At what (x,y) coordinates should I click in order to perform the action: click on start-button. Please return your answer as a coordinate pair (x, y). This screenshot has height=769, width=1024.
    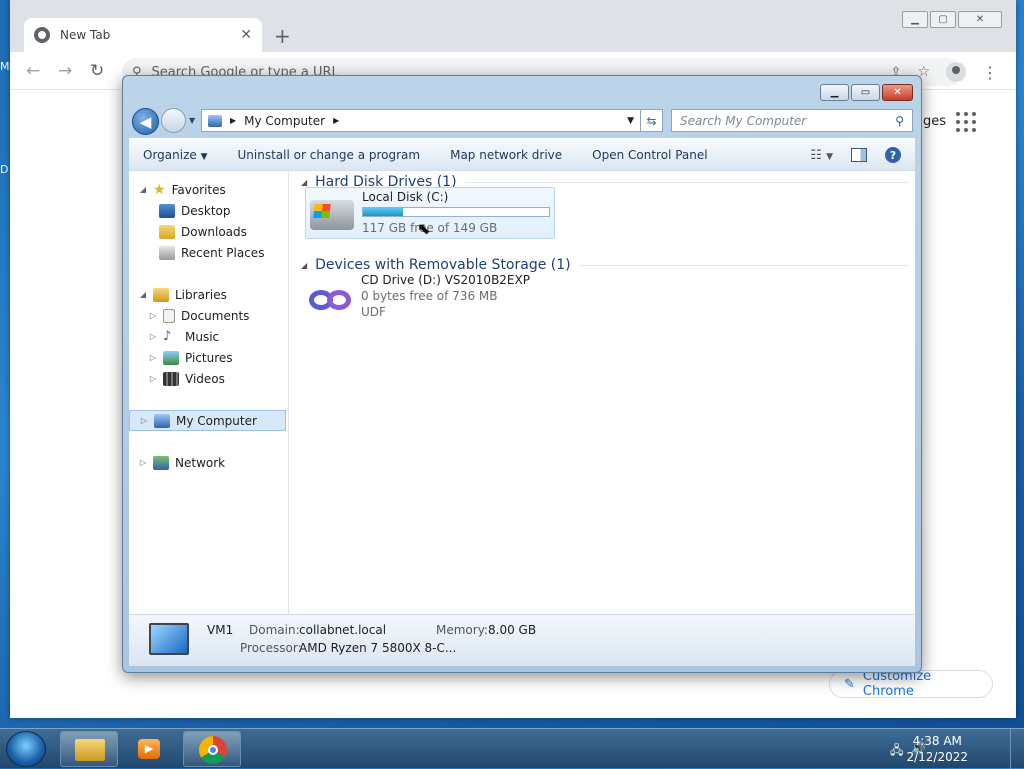
    Looking at the image, I should click on (26, 749).